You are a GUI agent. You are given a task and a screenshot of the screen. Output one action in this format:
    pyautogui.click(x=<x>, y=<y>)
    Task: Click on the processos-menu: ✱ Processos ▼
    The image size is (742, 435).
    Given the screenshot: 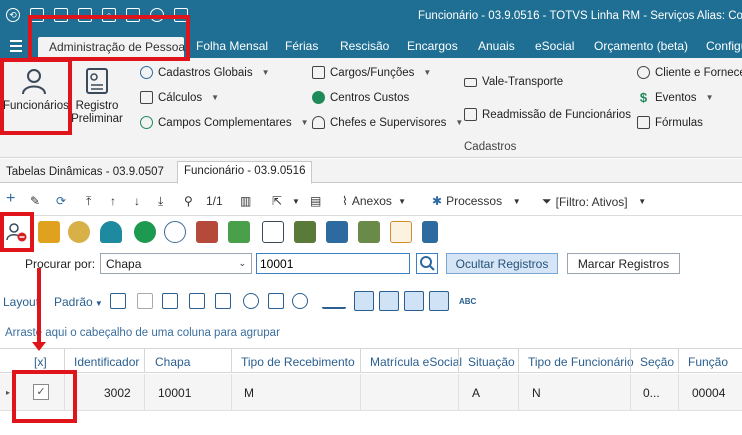 What is the action you would take?
    pyautogui.click(x=476, y=201)
    